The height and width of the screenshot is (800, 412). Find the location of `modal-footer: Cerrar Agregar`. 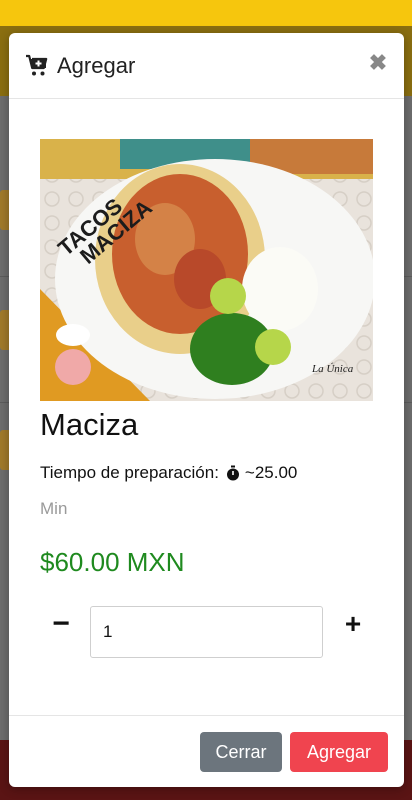

modal-footer: Cerrar Agregar is located at coordinates (206, 751).